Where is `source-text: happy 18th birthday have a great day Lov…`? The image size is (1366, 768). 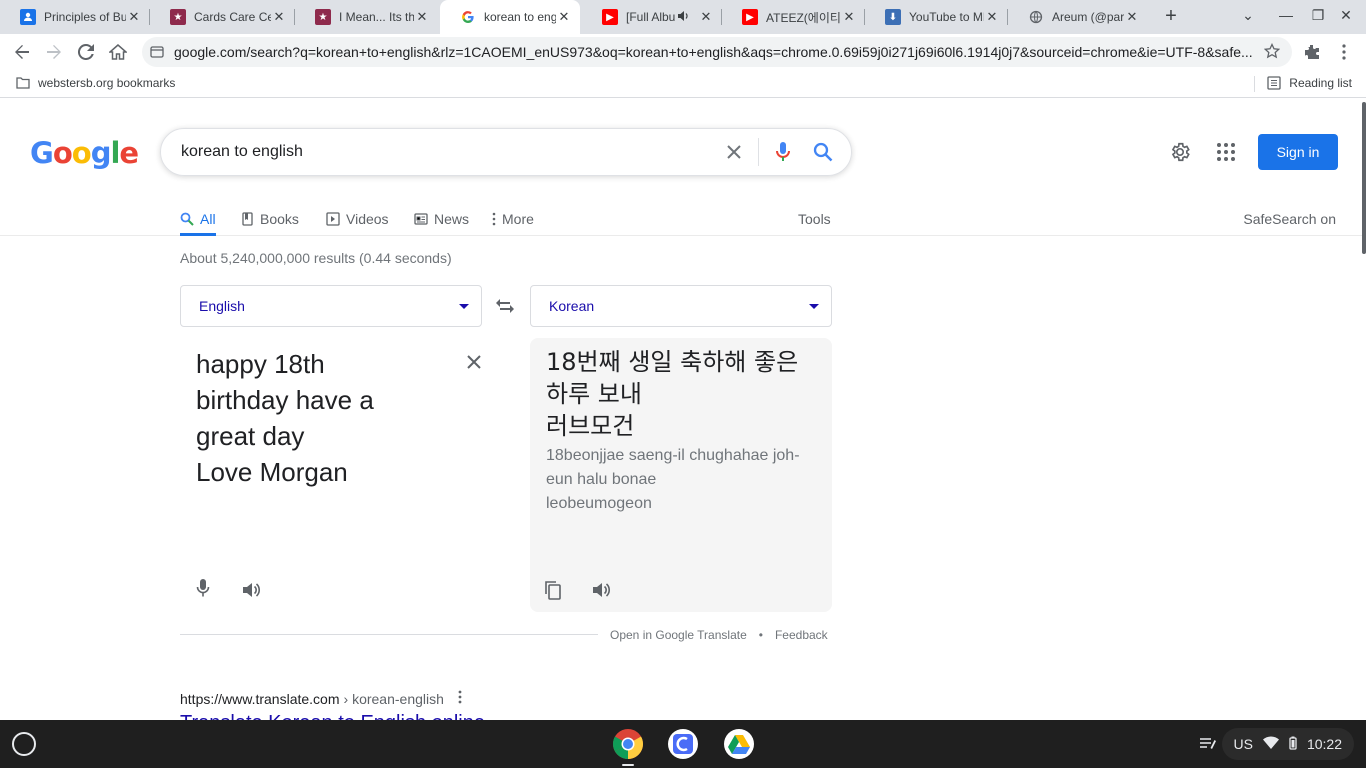
source-text: happy 18th birthday have a great day Lov… is located at coordinates (316, 418).